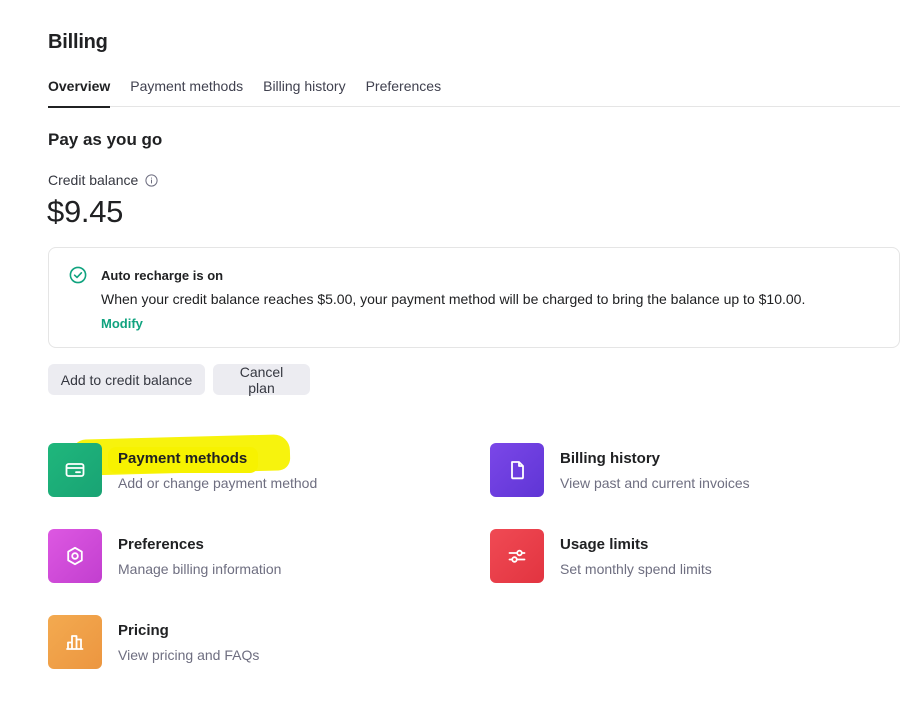  Describe the element at coordinates (304, 91) in the screenshot. I see `tab-billing-history: Billing history` at that location.